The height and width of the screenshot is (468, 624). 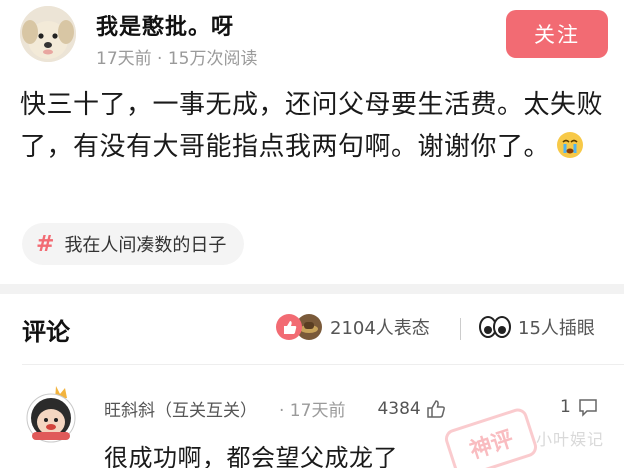 I want to click on topic-tag: # 我在人间凑数的日子, so click(x=133, y=244).